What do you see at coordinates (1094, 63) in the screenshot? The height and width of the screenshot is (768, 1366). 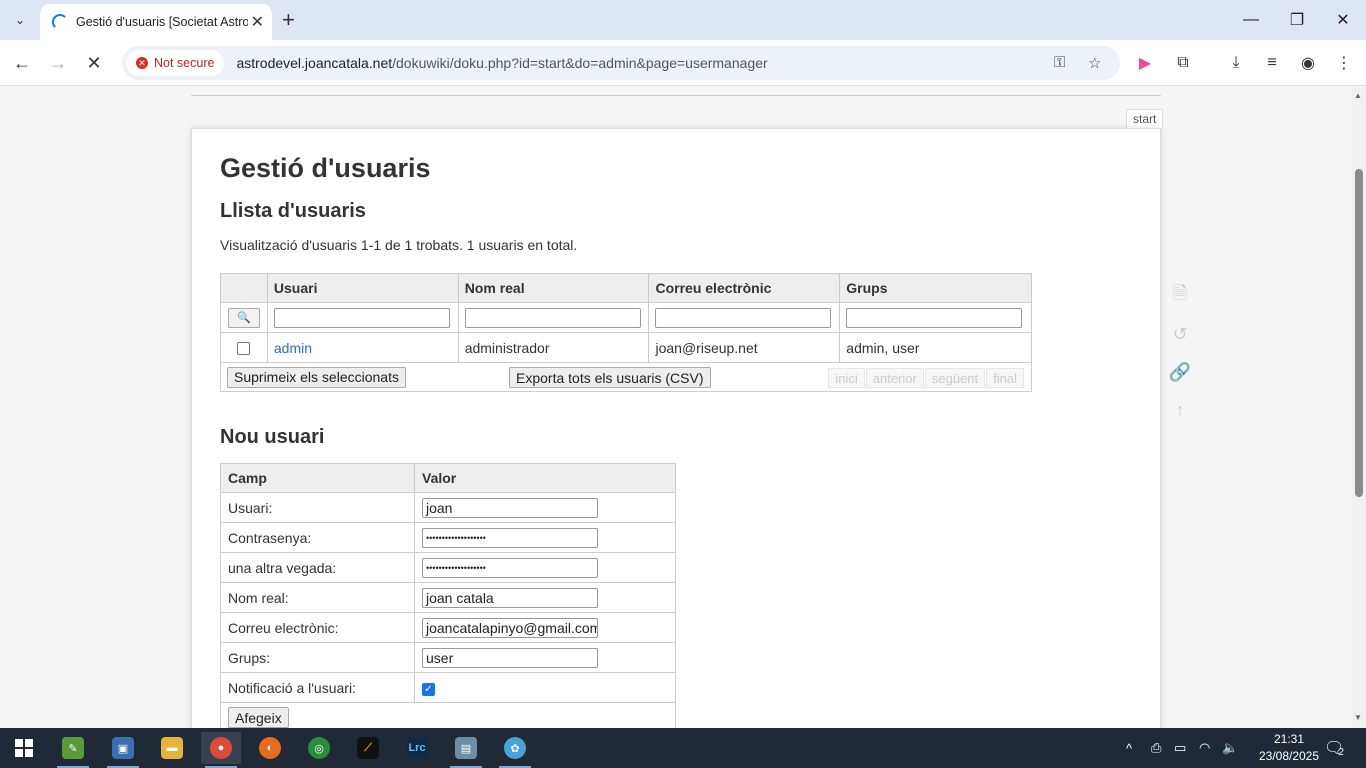 I see `bookmark-star-icon: ☆` at bounding box center [1094, 63].